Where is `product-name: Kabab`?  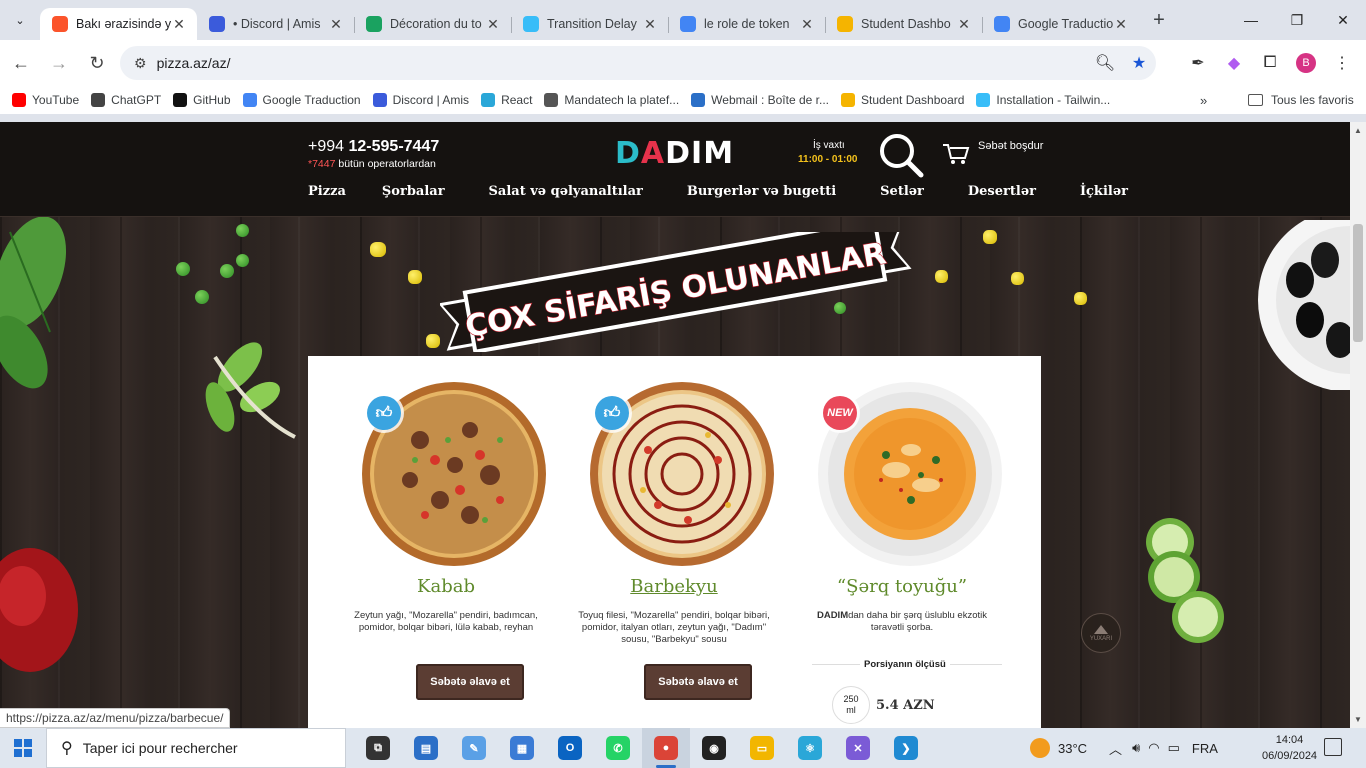
product-name: Kabab is located at coordinates (446, 586).